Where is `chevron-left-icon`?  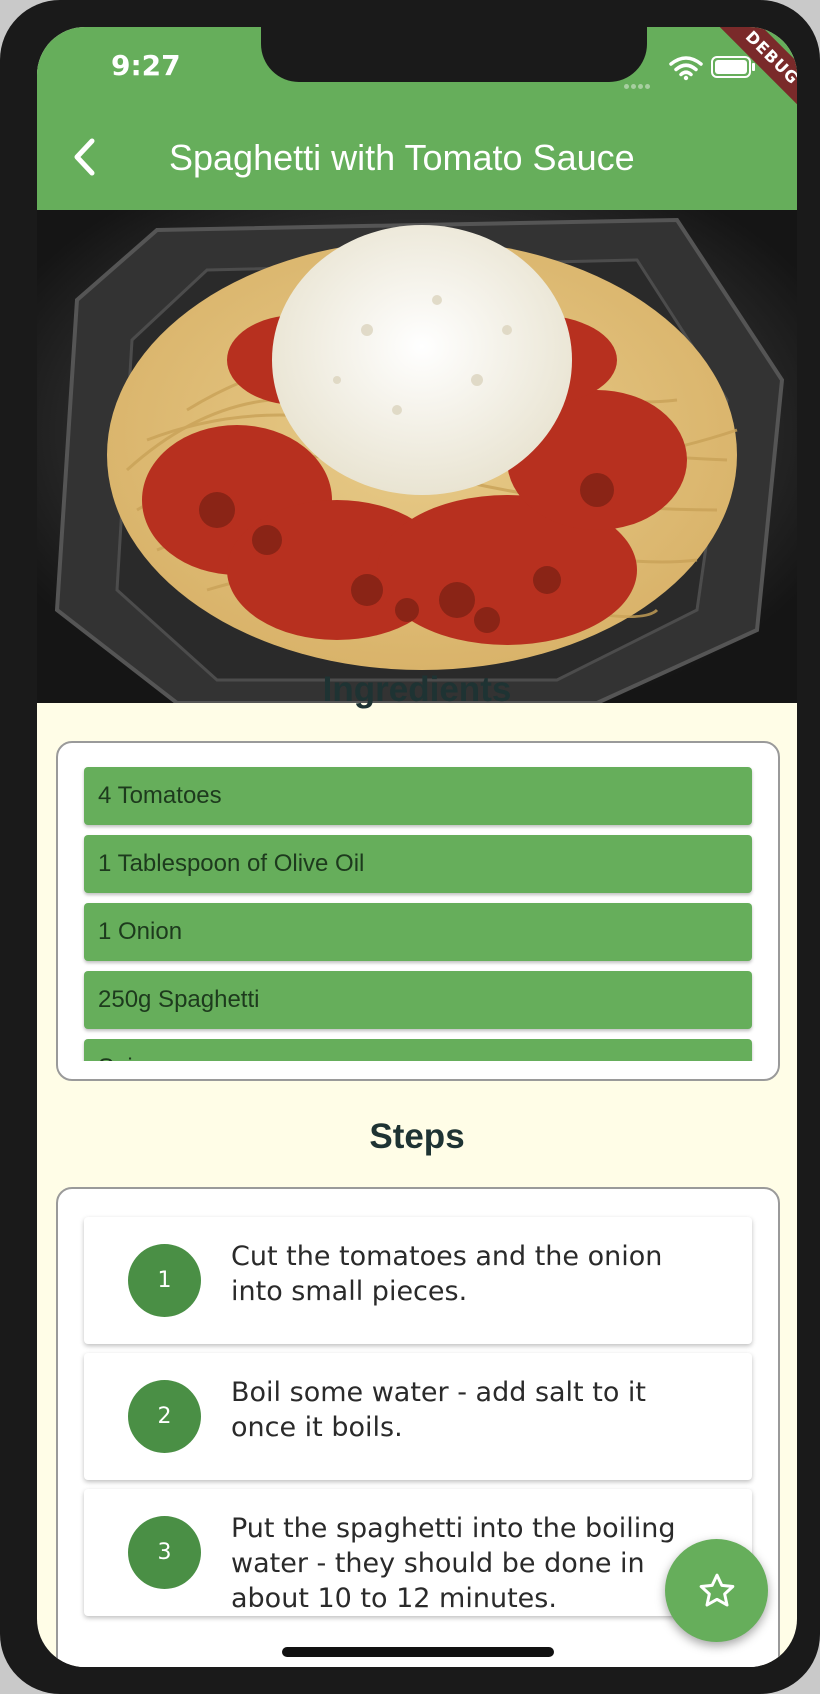 chevron-left-icon is located at coordinates (84, 157).